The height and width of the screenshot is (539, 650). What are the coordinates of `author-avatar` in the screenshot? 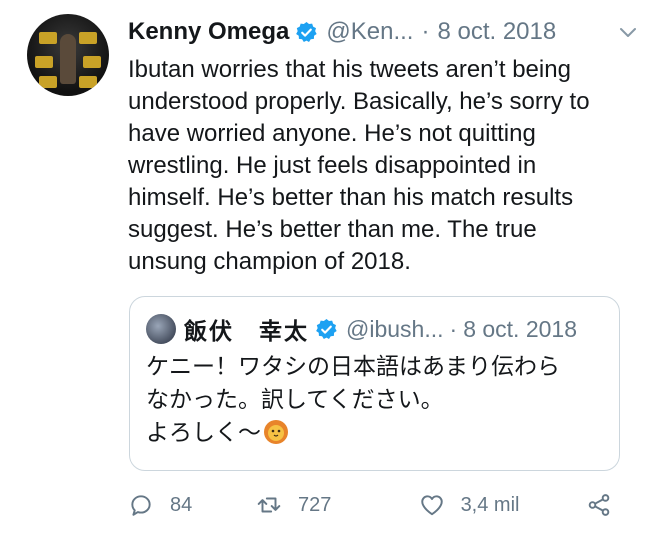 It's located at (68, 55).